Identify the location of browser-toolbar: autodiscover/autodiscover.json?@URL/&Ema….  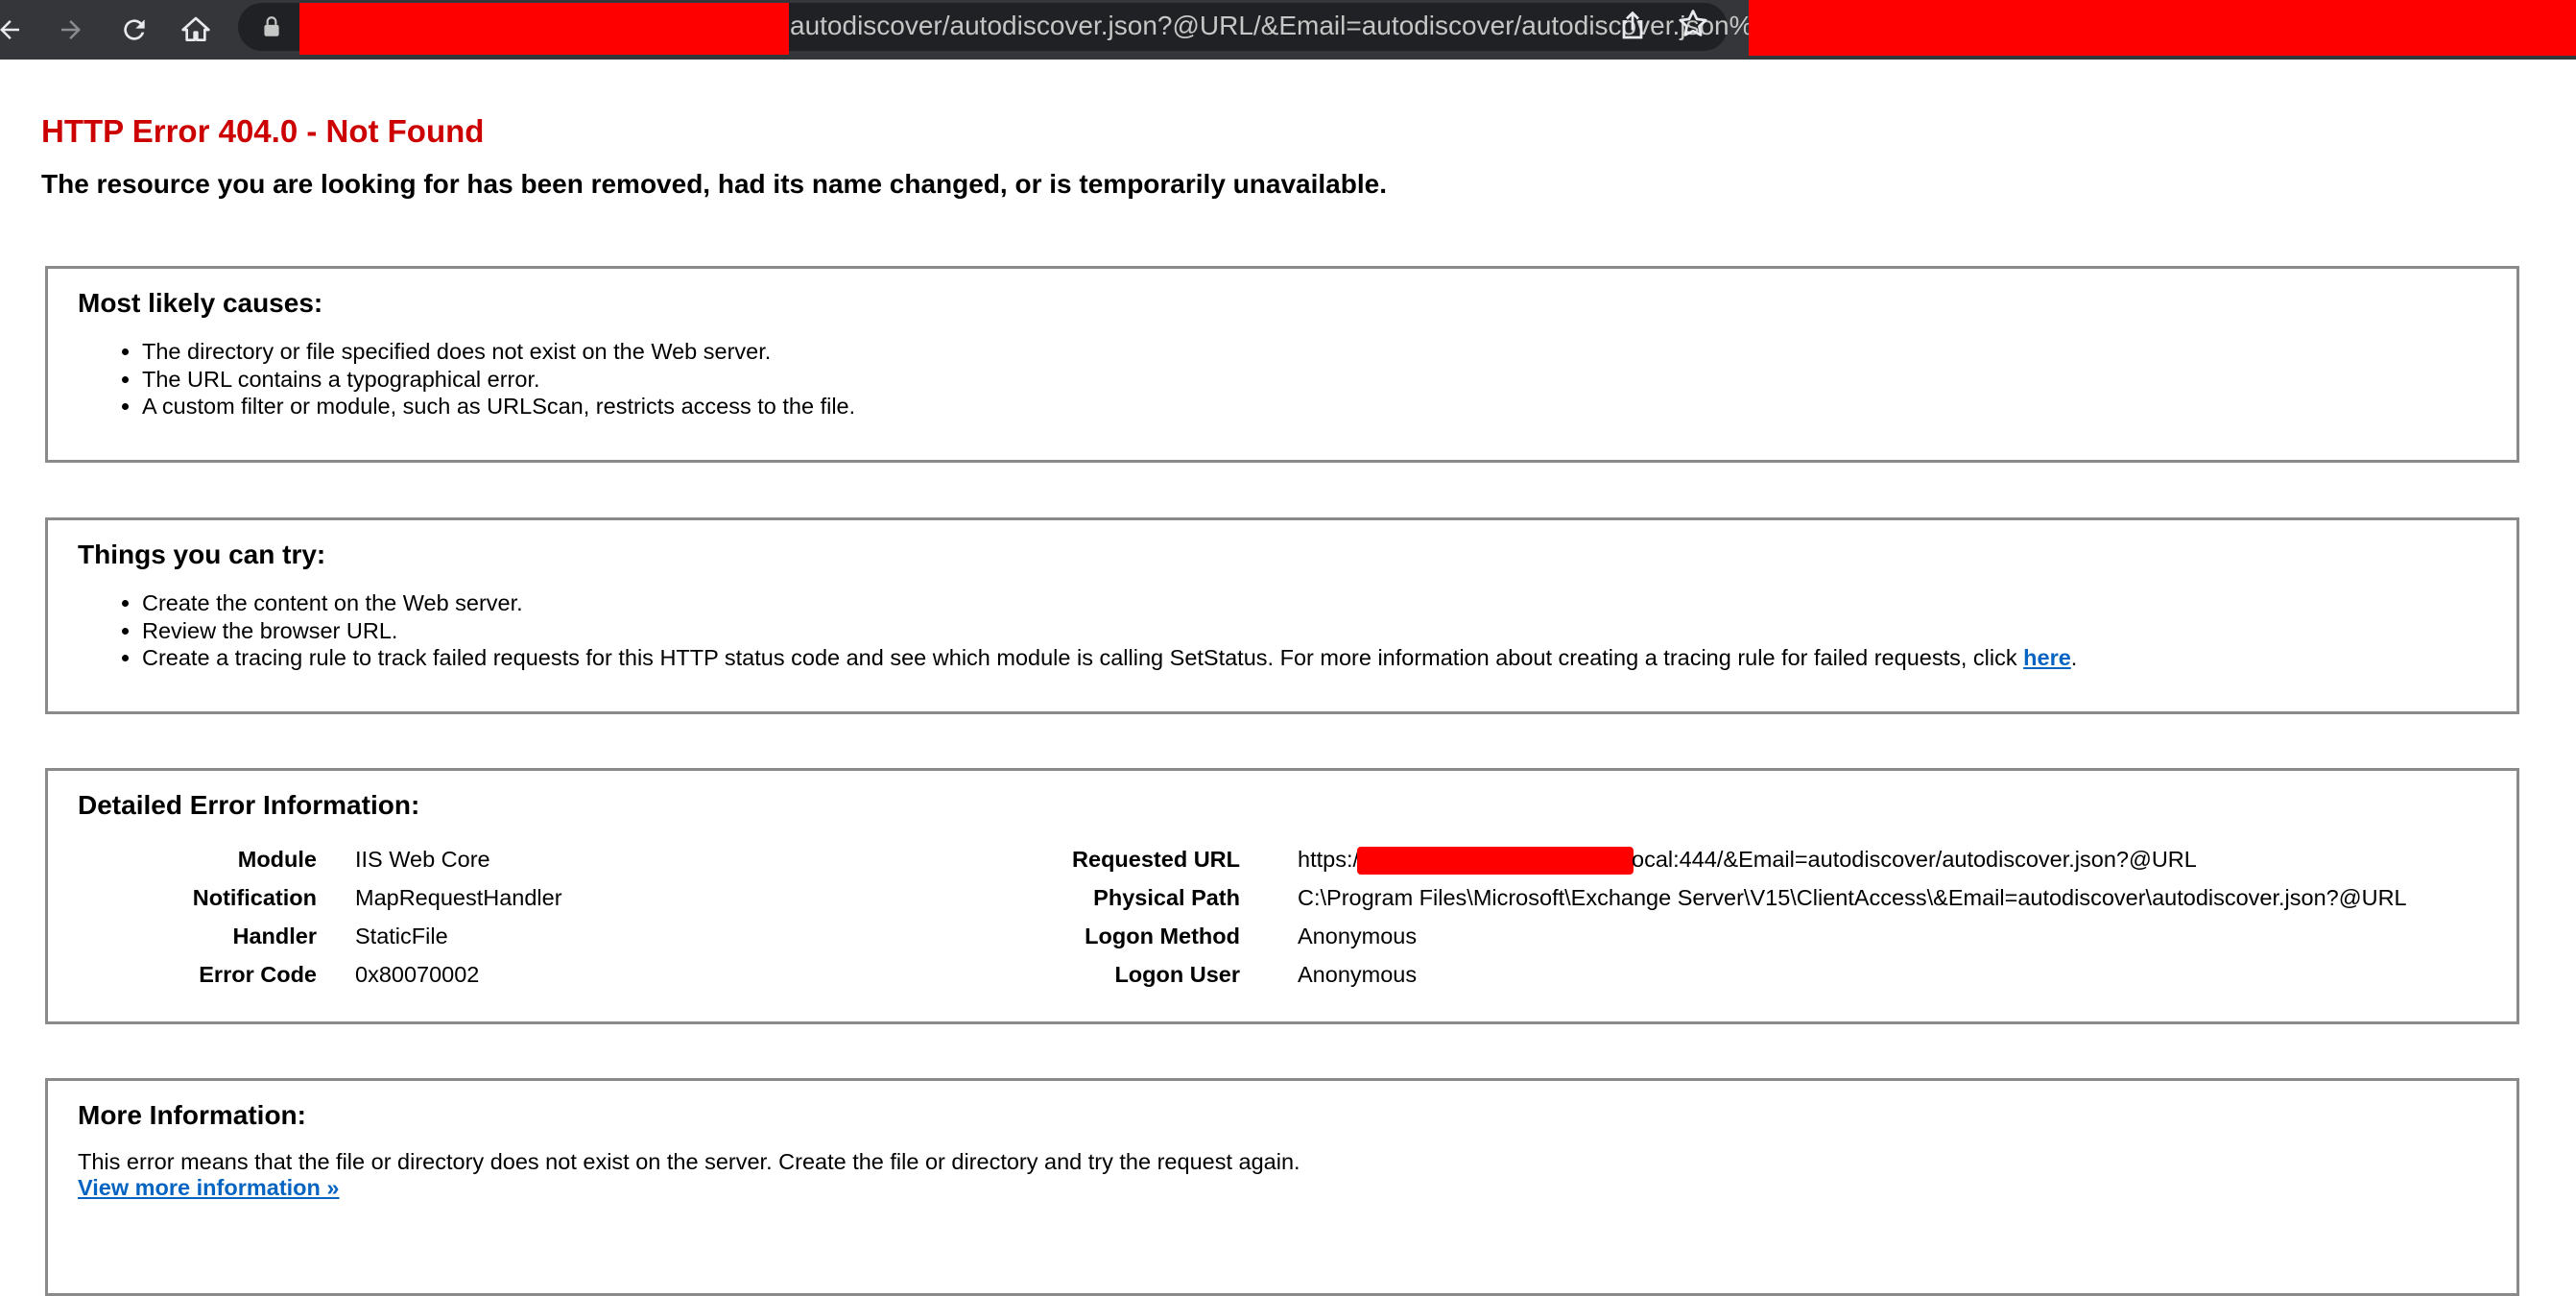
(1288, 30).